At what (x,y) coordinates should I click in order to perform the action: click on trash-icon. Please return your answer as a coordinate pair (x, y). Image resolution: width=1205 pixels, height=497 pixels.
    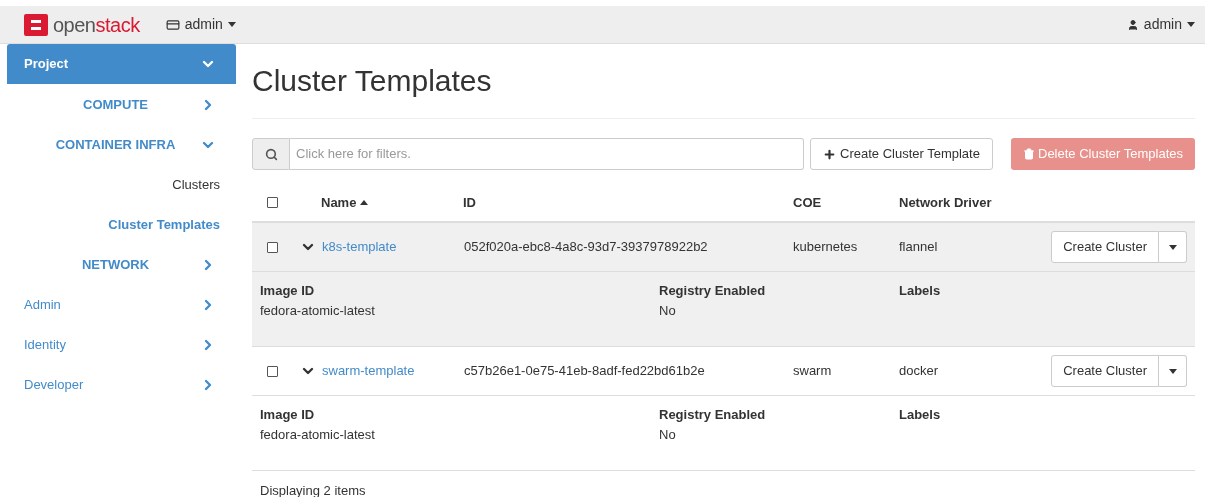
    Looking at the image, I should click on (1029, 154).